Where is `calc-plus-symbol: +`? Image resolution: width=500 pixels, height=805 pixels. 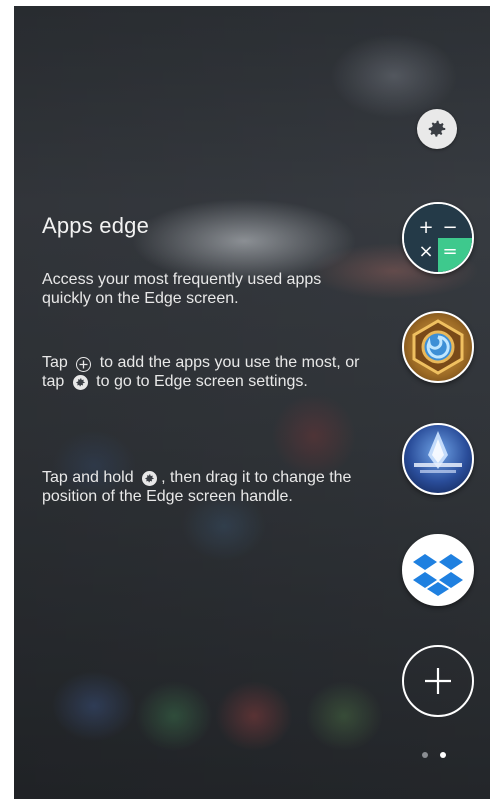 calc-plus-symbol: + is located at coordinates (425, 227).